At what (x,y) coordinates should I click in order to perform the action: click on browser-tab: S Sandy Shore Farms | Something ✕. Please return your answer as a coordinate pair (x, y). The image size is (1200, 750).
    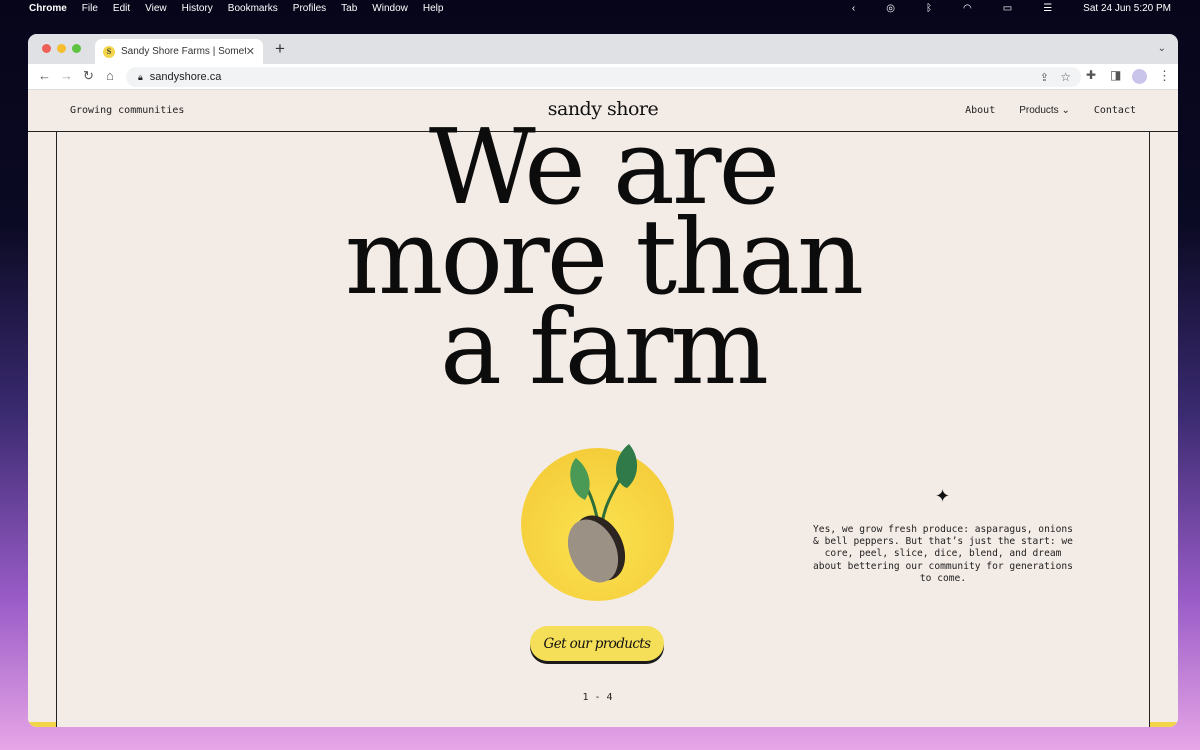
    Looking at the image, I should click on (179, 51).